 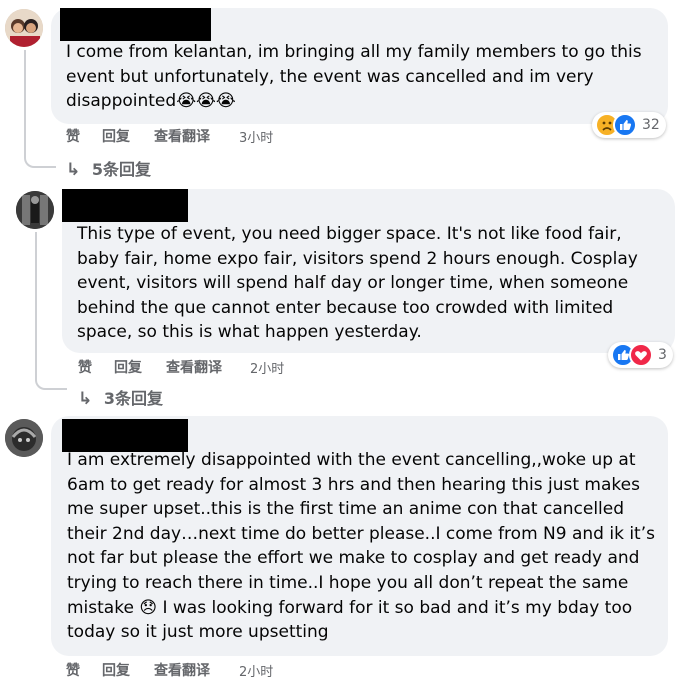 What do you see at coordinates (256, 670) in the screenshot?
I see `comment-timestamp: 2小时` at bounding box center [256, 670].